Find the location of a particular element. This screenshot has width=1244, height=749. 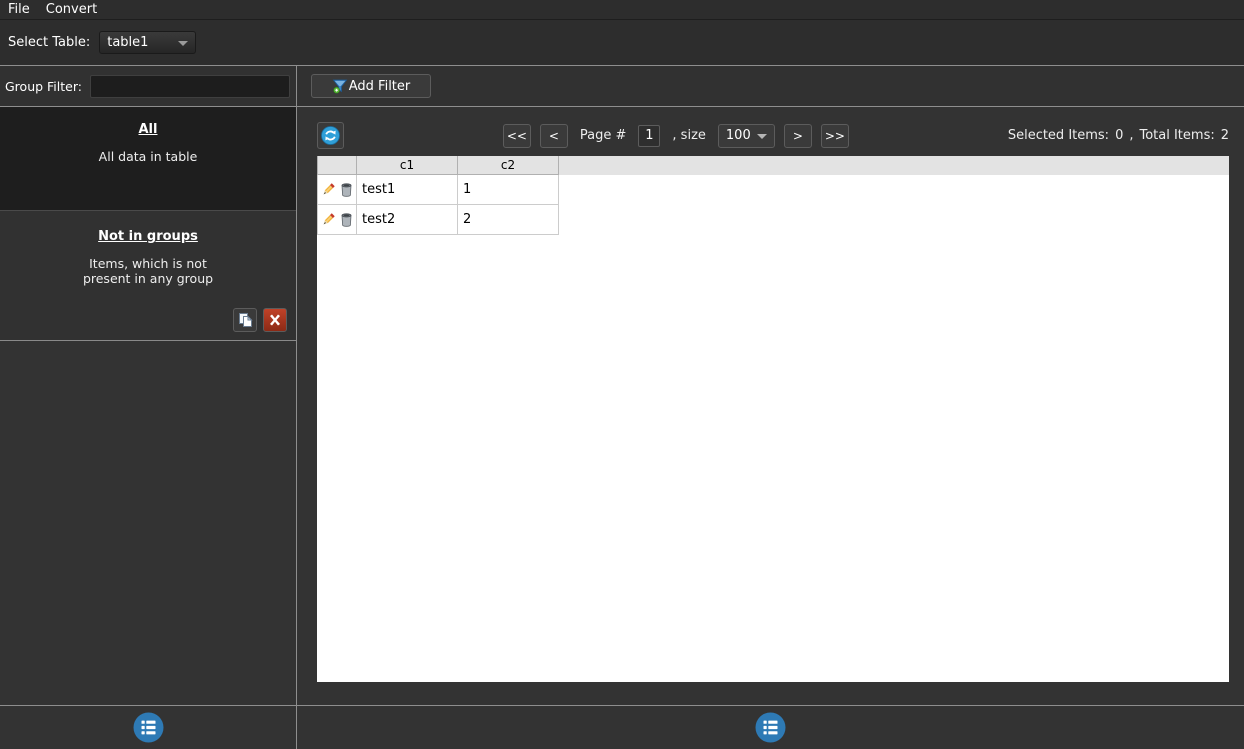

grid-header-c2: c2 is located at coordinates (508, 165).